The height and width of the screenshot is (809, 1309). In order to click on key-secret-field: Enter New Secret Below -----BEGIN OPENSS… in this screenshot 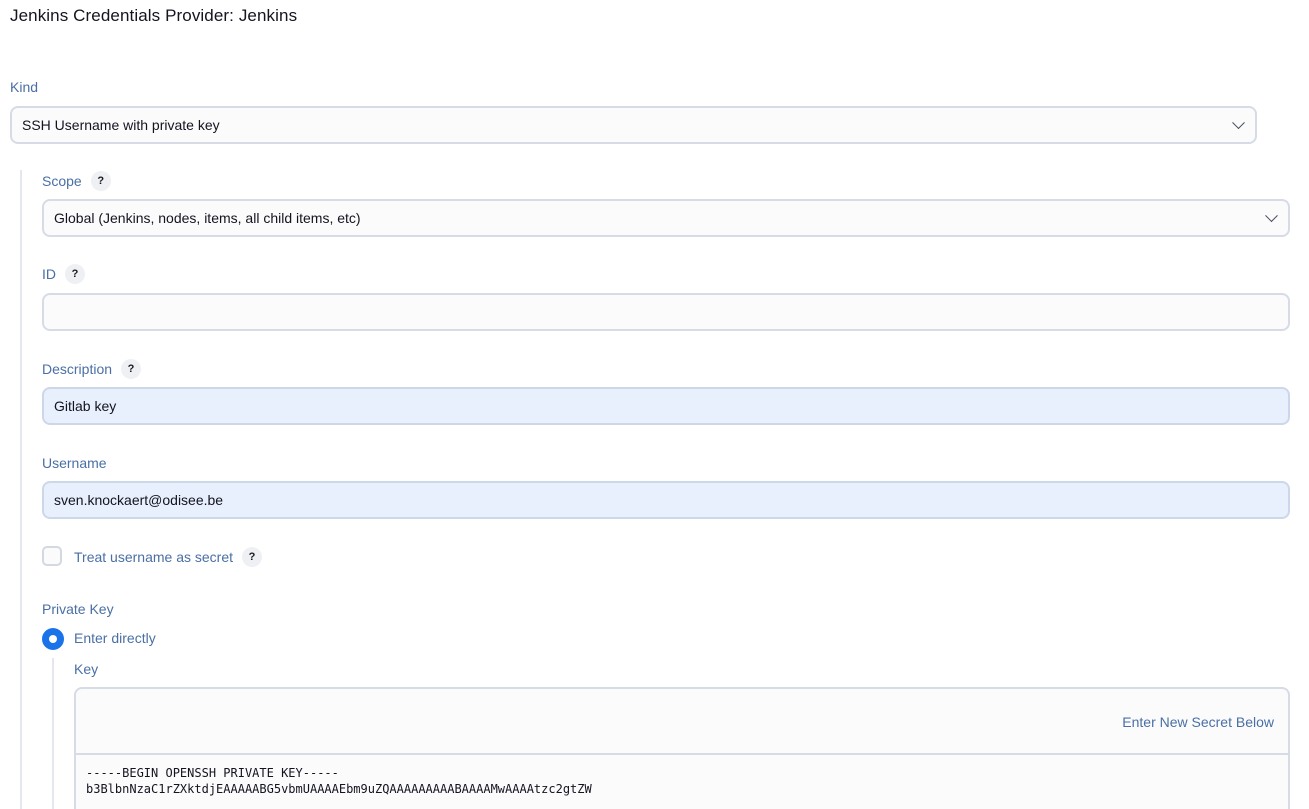, I will do `click(682, 748)`.